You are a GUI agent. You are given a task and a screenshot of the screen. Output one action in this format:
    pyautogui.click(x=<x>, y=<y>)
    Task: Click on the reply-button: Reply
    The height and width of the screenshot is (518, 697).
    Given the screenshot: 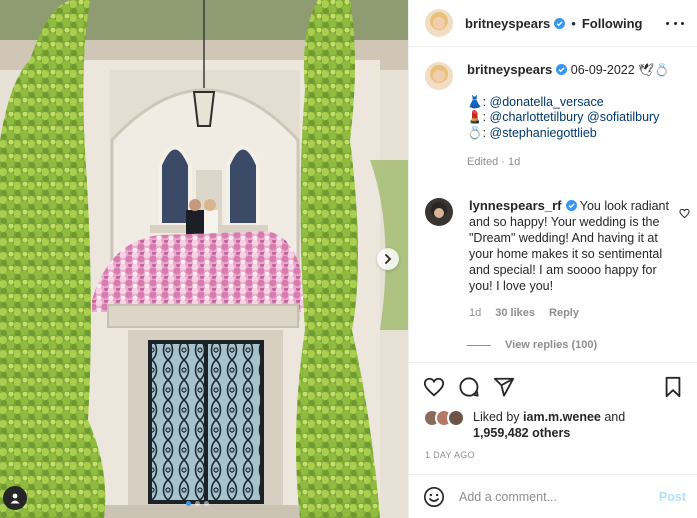 What is the action you would take?
    pyautogui.click(x=564, y=313)
    